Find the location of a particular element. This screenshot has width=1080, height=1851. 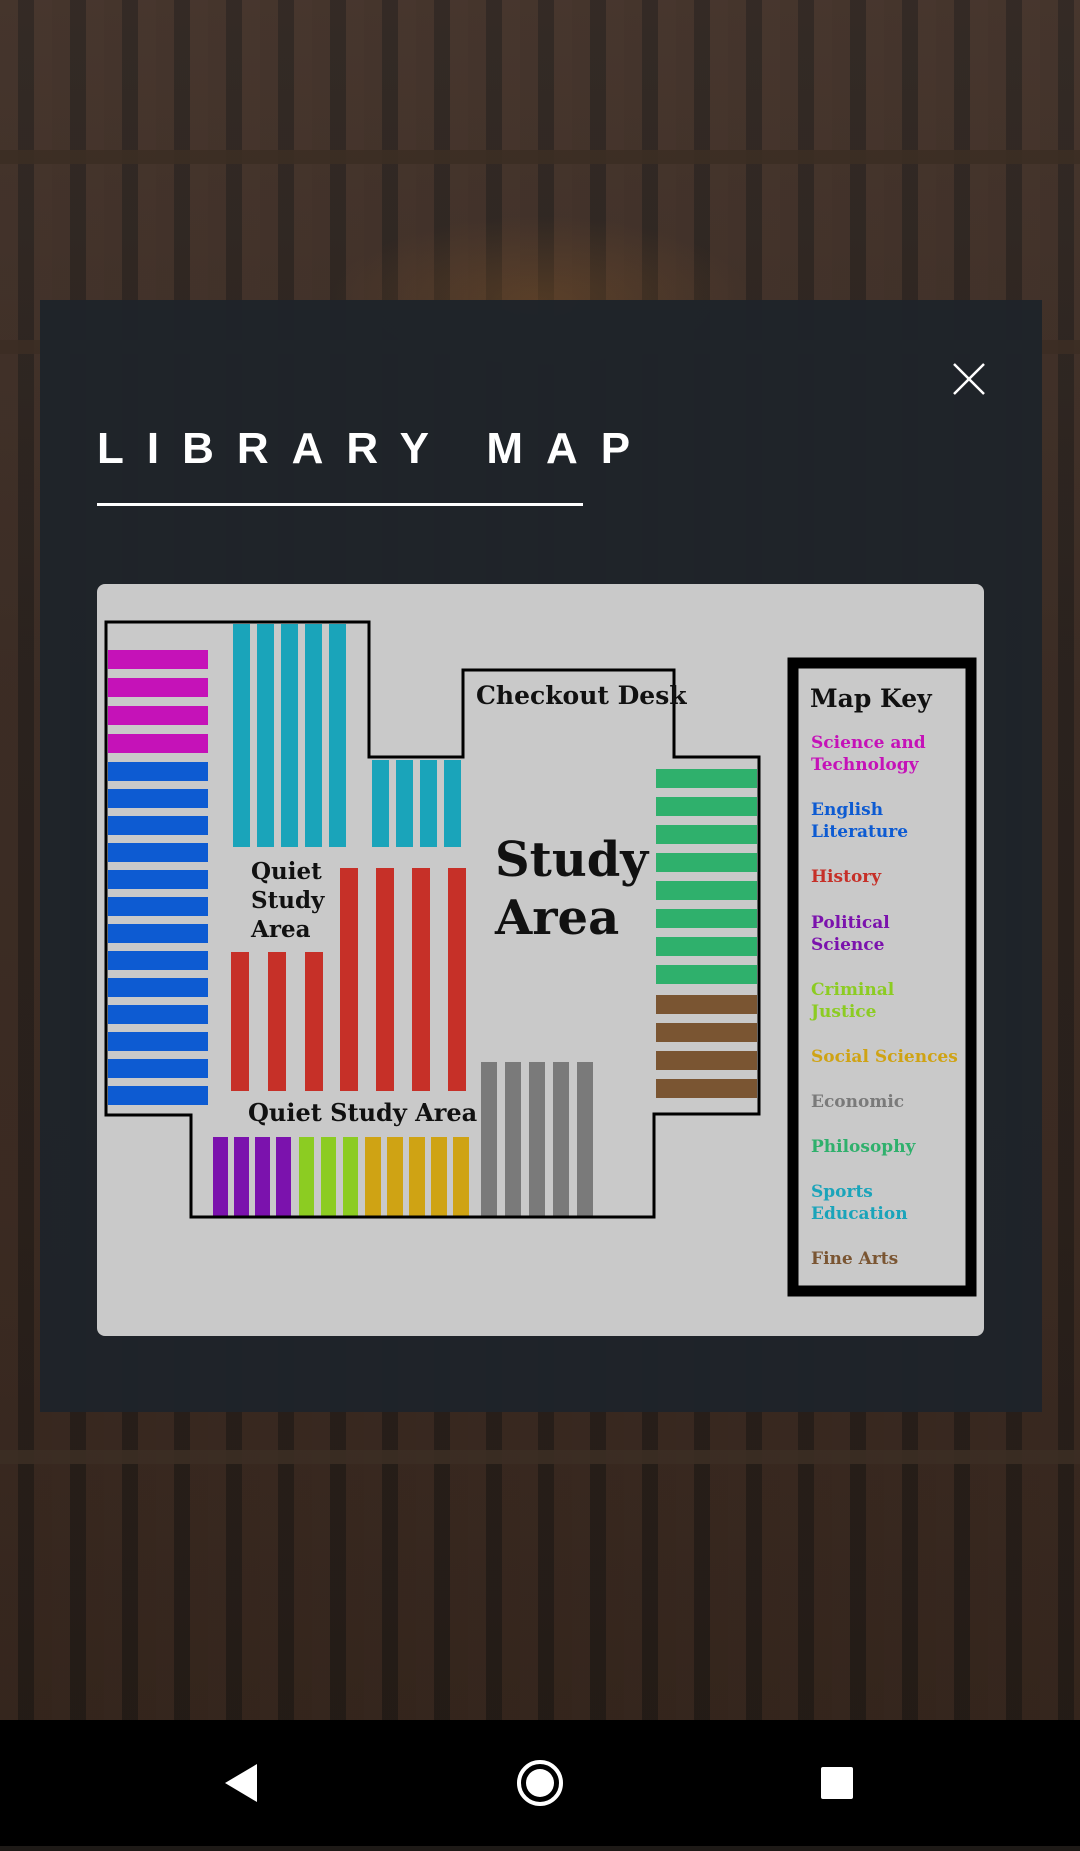

map-key-title: Map Key is located at coordinates (871, 698).